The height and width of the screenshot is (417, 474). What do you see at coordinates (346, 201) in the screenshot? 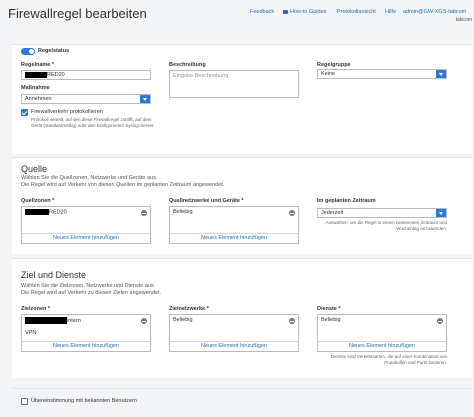
I see `schedule-label: Im geplanten Zeitraum` at bounding box center [346, 201].